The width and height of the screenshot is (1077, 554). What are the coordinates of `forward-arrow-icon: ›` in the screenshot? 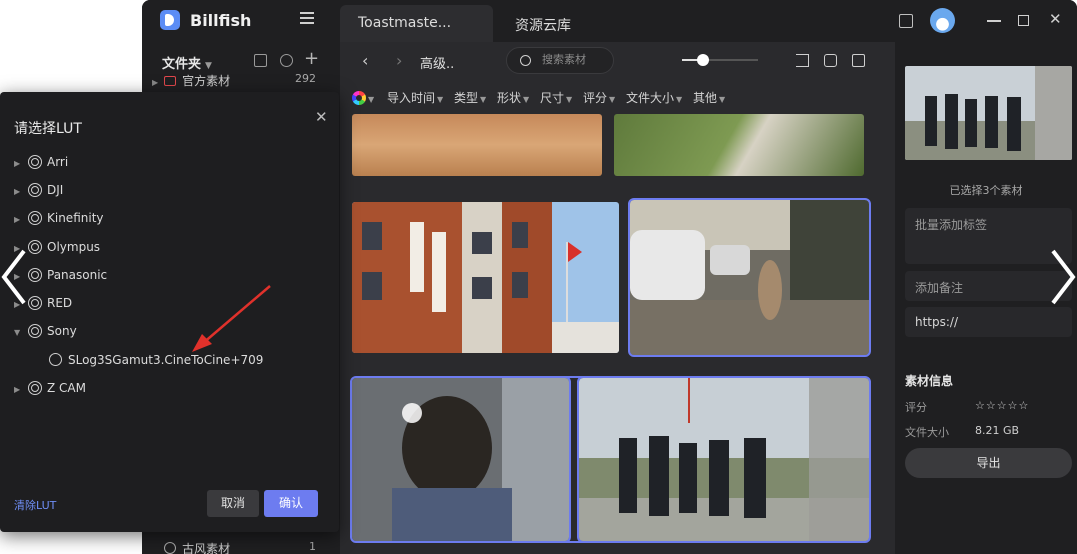 It's located at (399, 60).